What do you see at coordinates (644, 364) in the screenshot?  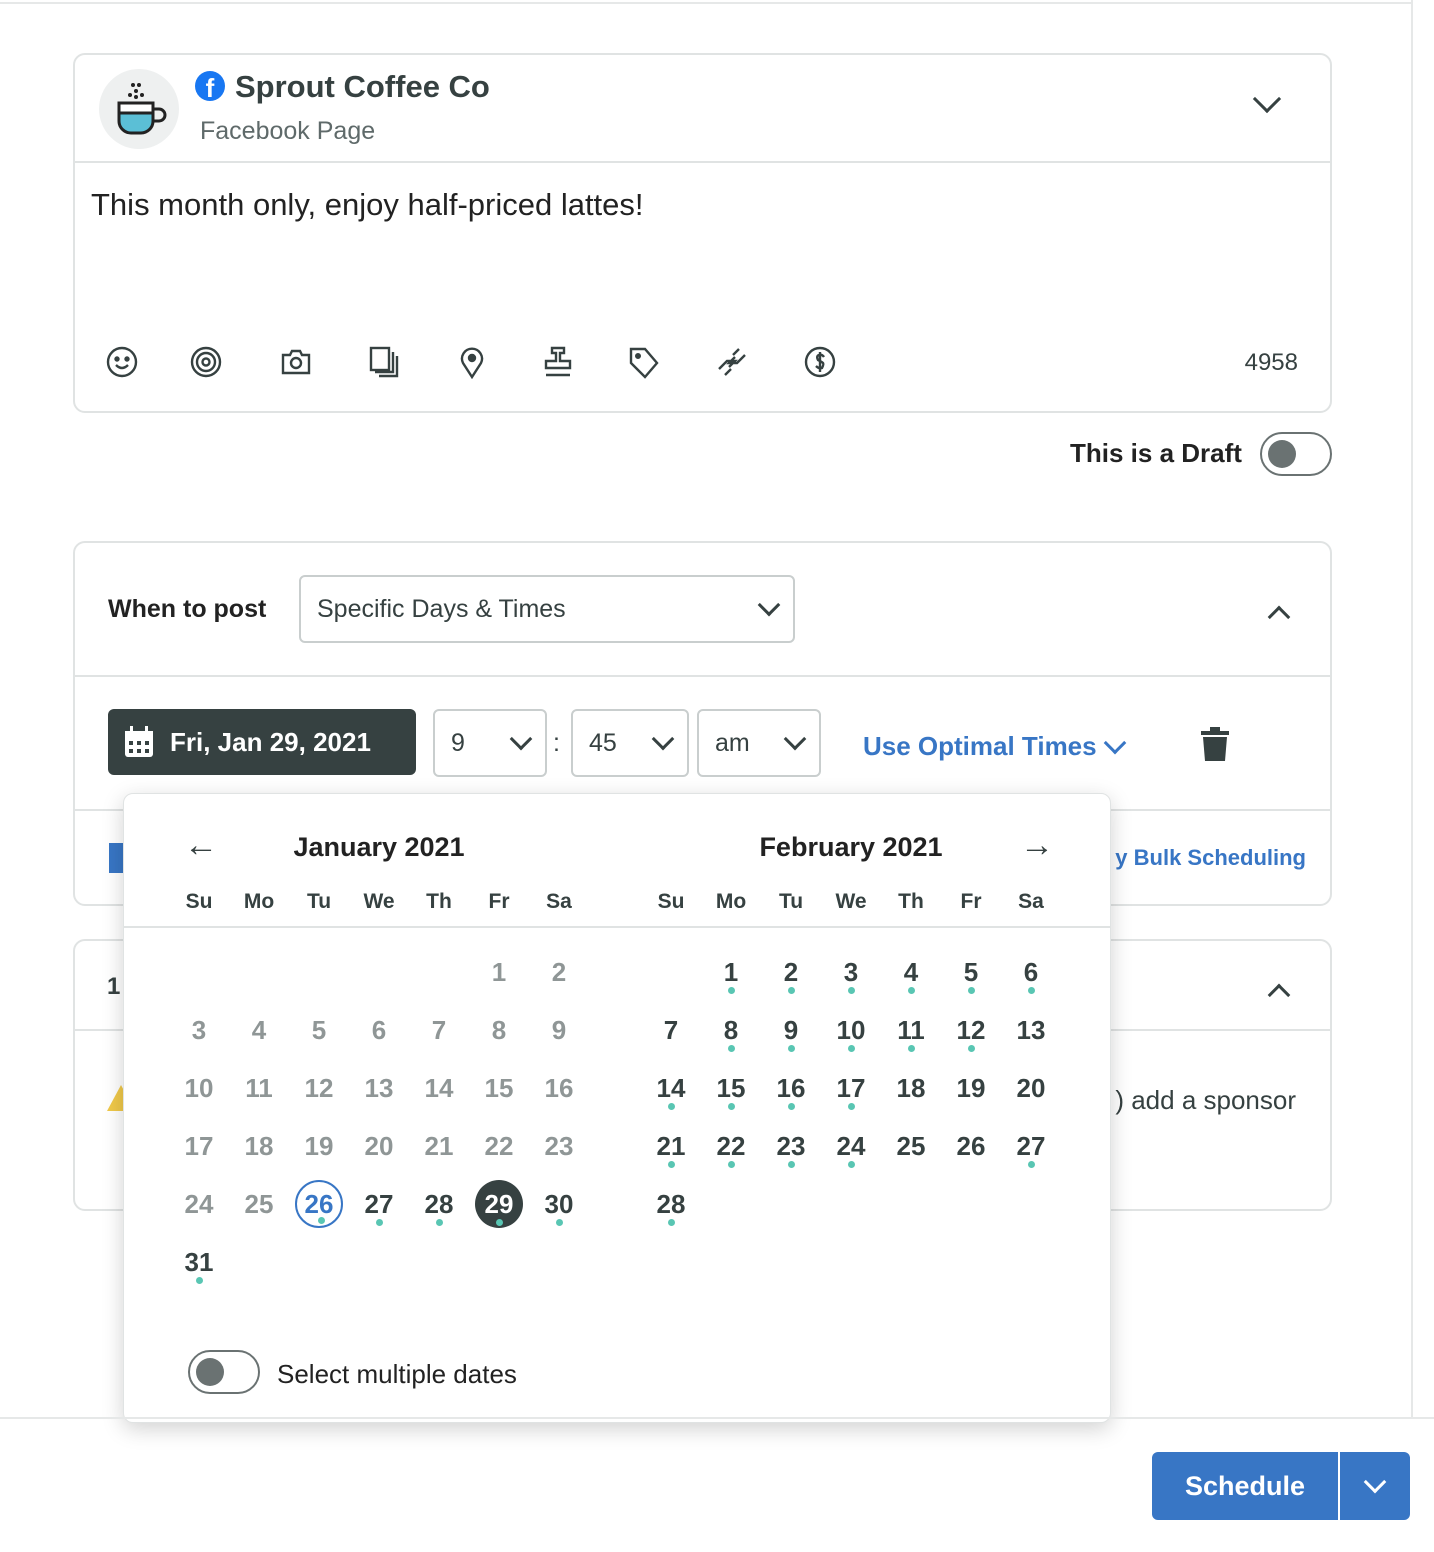 I see `tag-icon` at bounding box center [644, 364].